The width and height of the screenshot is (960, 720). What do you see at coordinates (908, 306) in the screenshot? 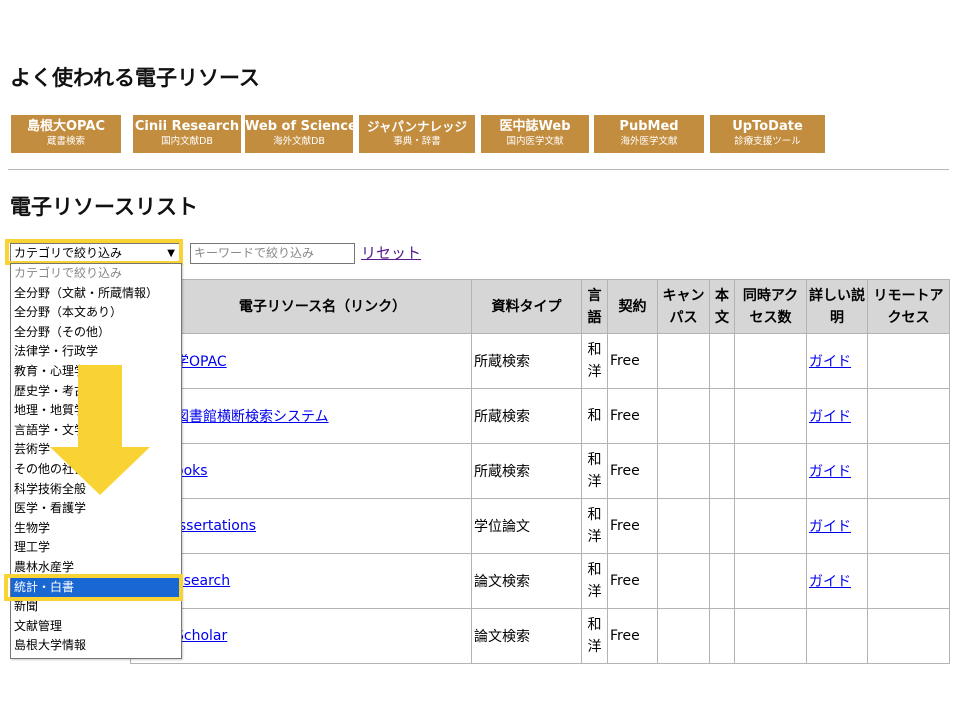
I see `col-header-remote: リモートアクセス` at bounding box center [908, 306].